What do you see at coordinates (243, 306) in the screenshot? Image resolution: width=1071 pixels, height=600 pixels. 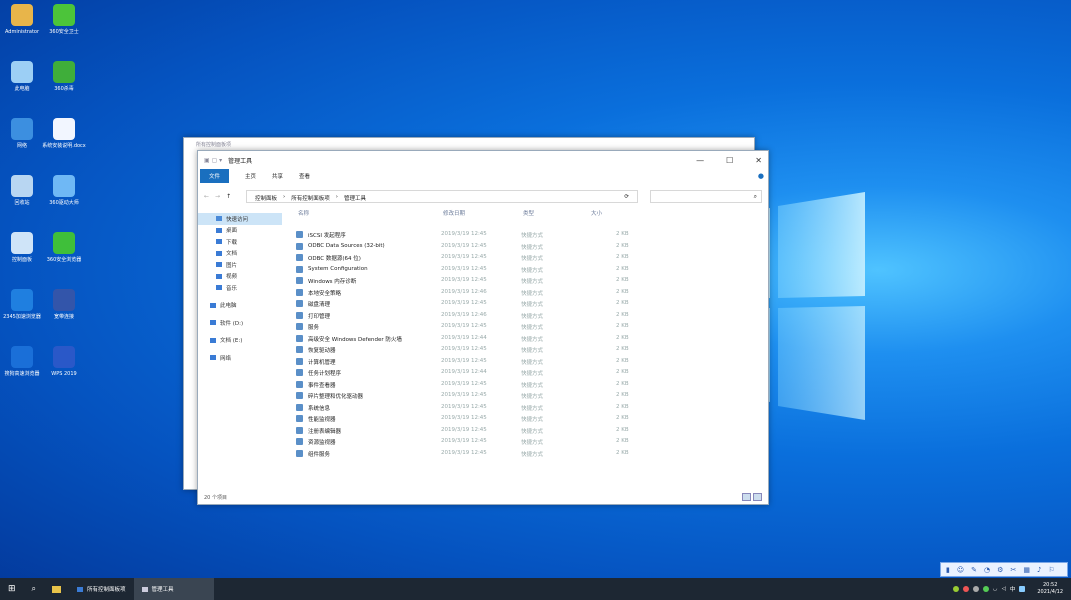 I see `sidebar-item: 此电脑` at bounding box center [243, 306].